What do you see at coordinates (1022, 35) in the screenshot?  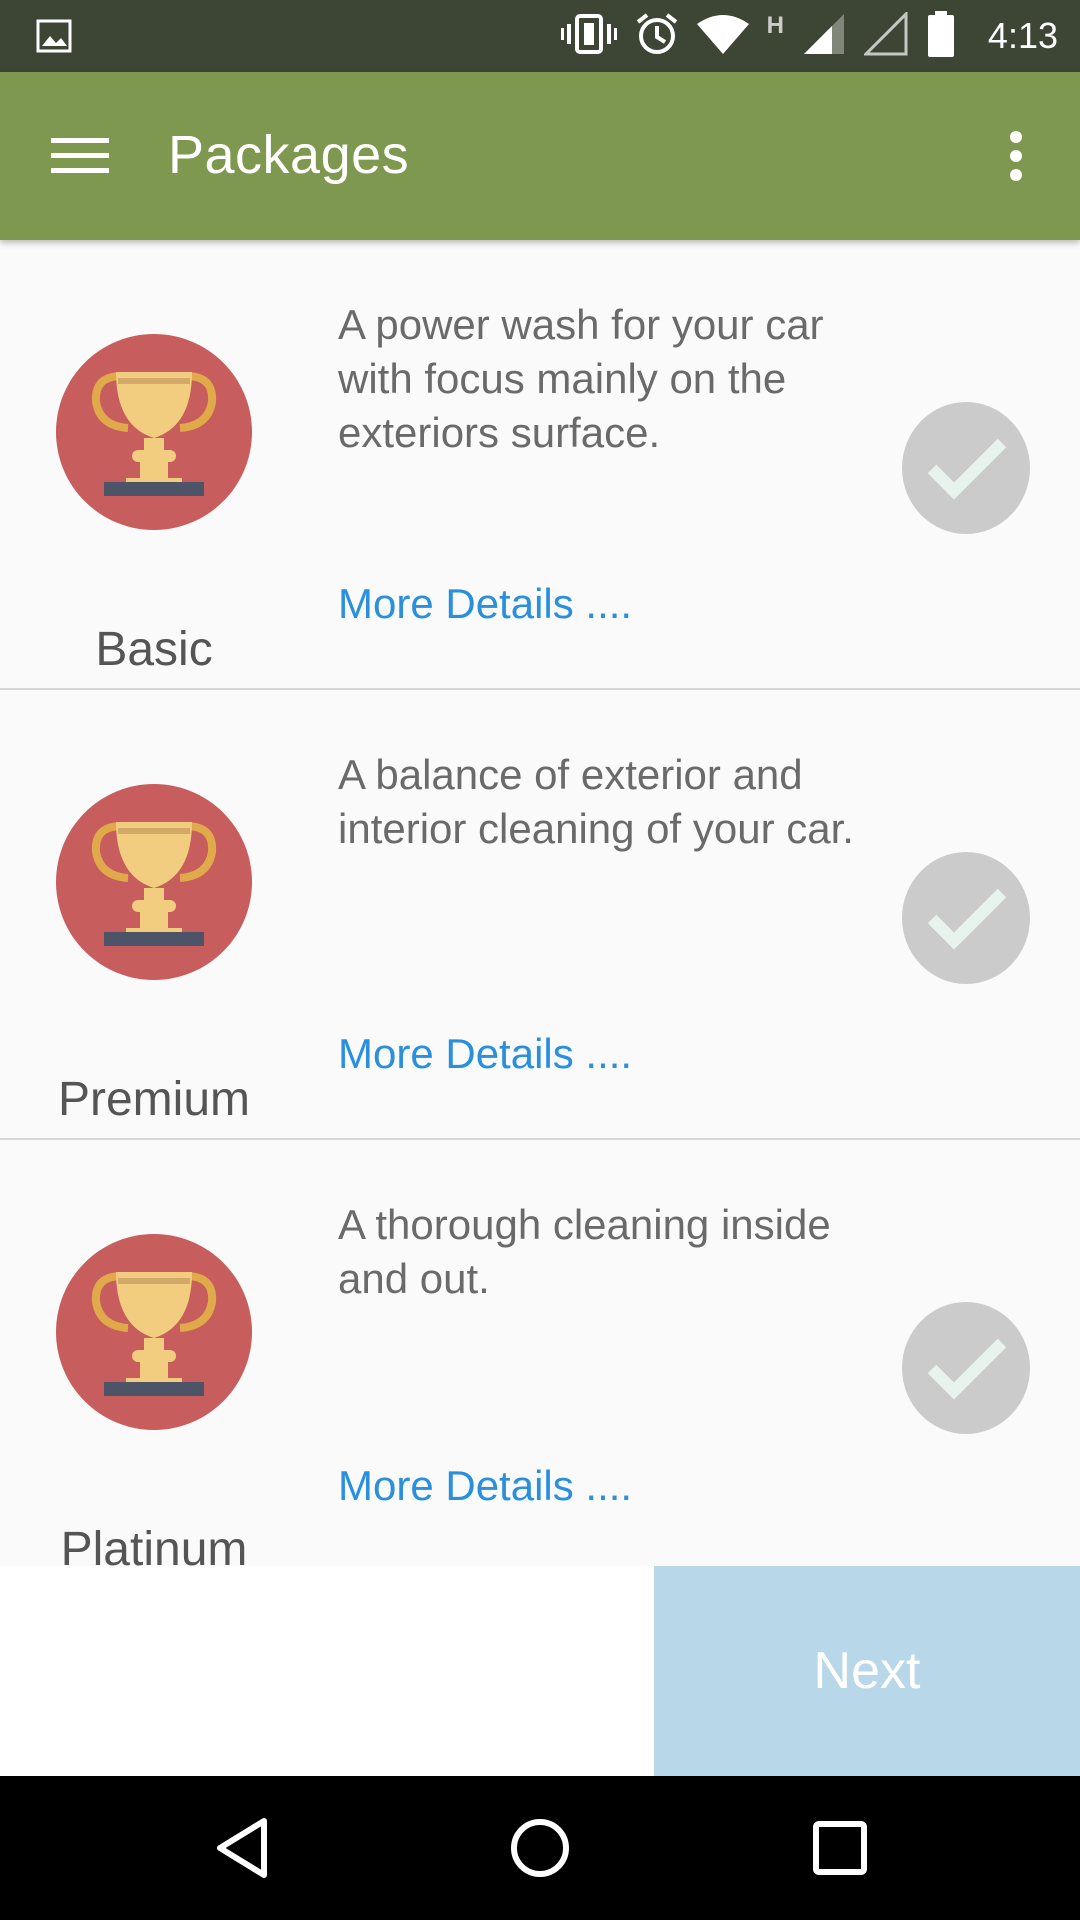 I see `status-clock: 4:13` at bounding box center [1022, 35].